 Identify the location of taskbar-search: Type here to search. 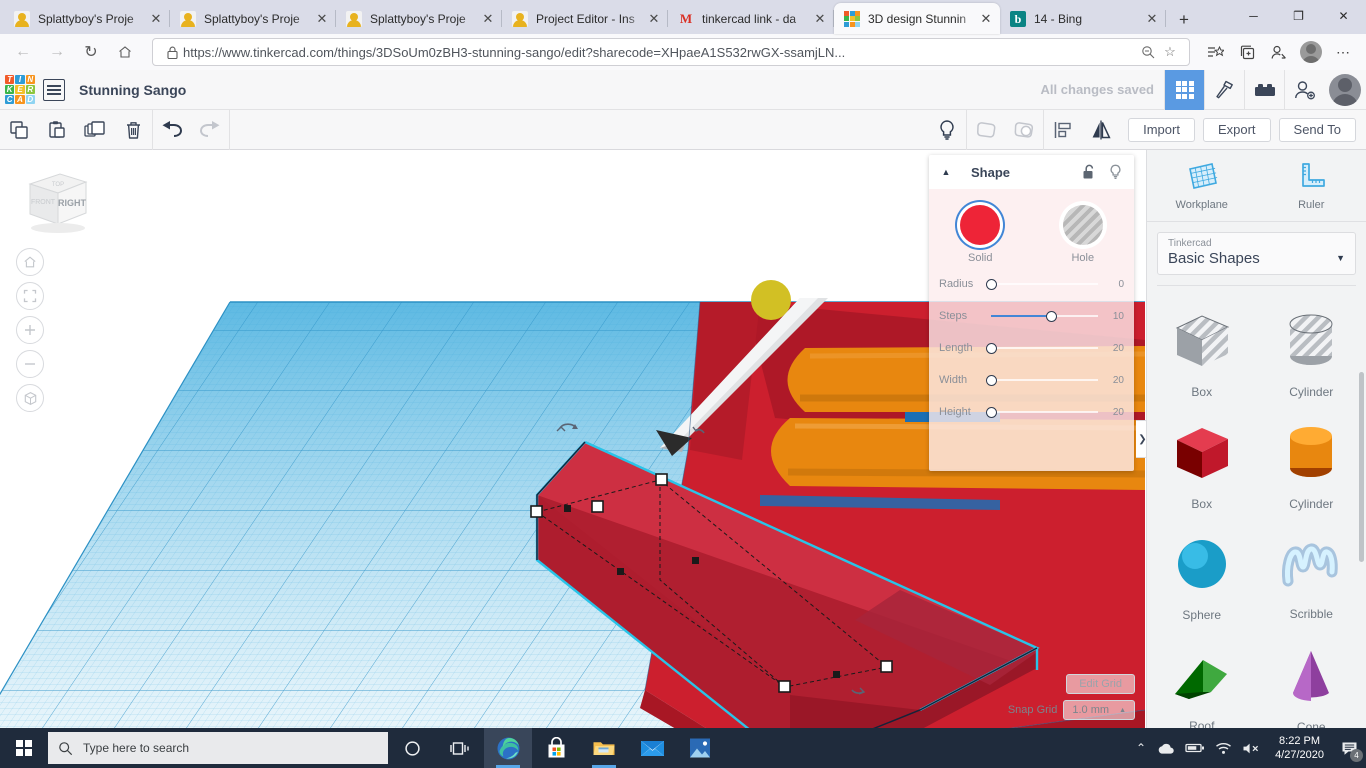
(218, 748).